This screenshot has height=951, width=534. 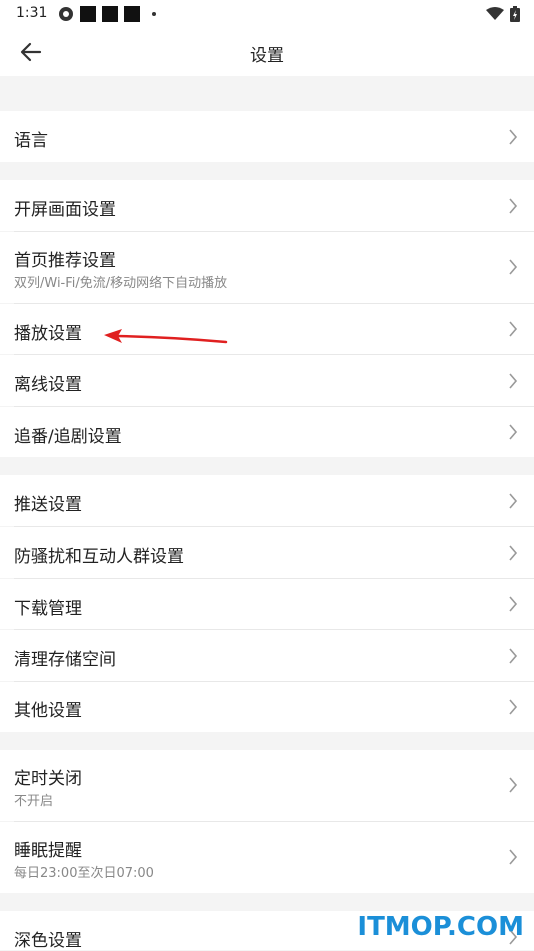 I want to click on item-label: 下载管理, so click(x=48, y=609).